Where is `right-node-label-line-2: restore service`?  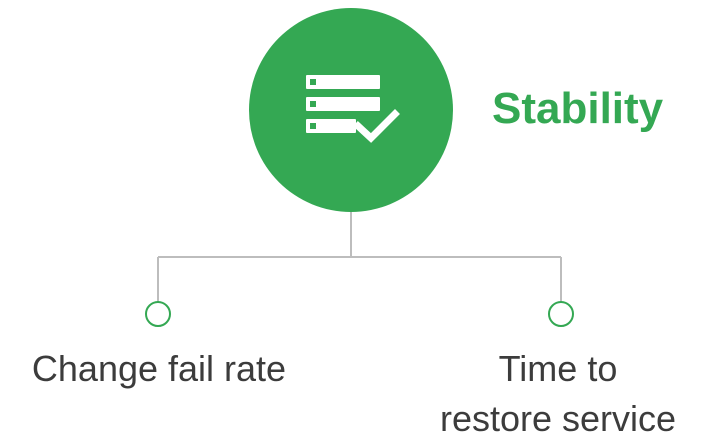
right-node-label-line-2: restore service is located at coordinates (558, 418).